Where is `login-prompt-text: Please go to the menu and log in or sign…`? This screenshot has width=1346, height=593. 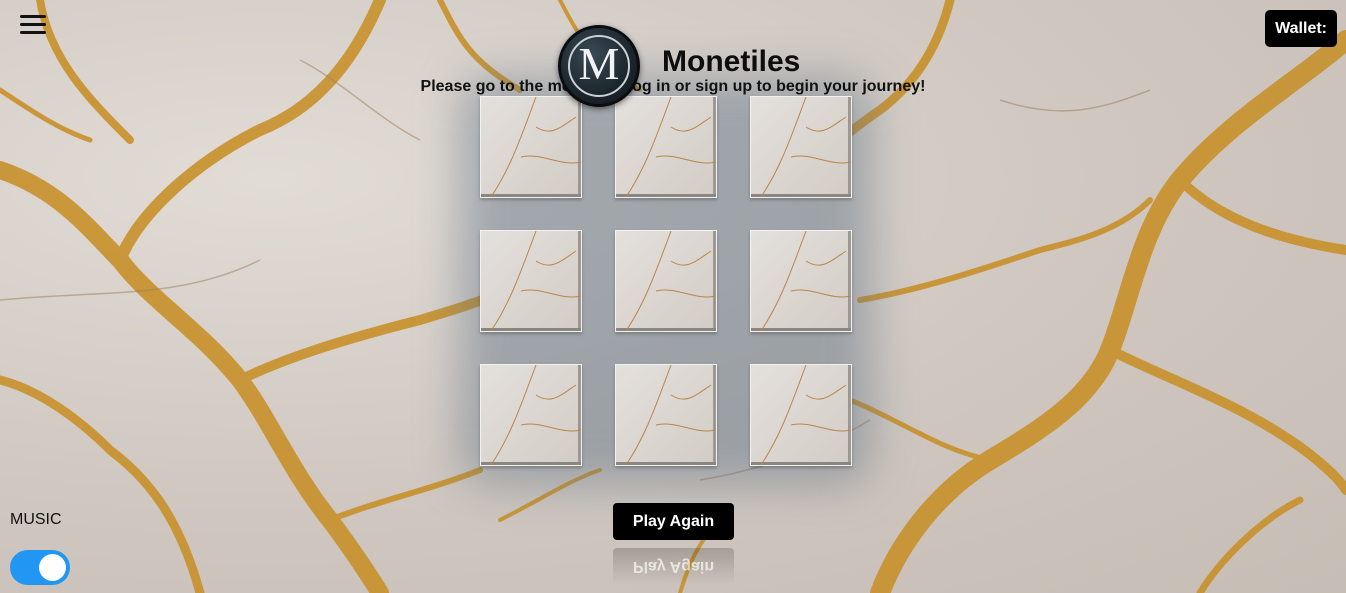 login-prompt-text: Please go to the menu and log in or sign… is located at coordinates (673, 86).